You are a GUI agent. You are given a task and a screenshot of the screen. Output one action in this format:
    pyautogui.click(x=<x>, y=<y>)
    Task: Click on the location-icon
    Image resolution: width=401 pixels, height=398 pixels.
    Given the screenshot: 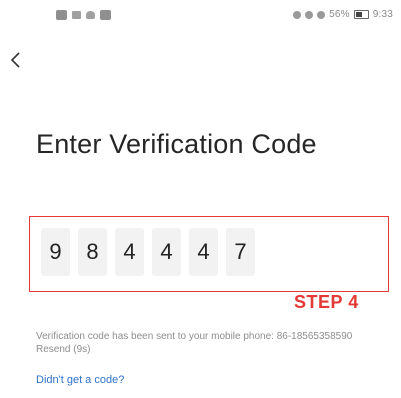 What is the action you would take?
    pyautogui.click(x=297, y=14)
    